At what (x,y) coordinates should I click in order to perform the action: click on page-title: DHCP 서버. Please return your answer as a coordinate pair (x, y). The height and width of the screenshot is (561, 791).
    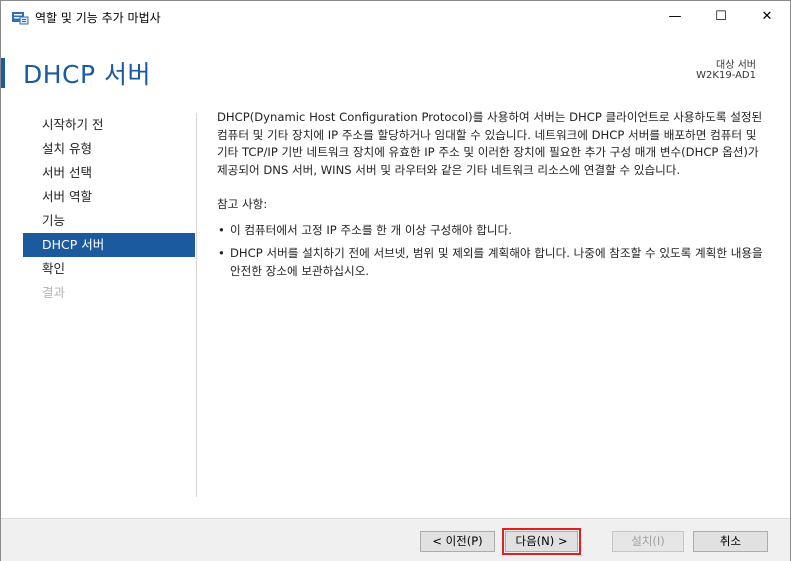
    Looking at the image, I should click on (87, 74).